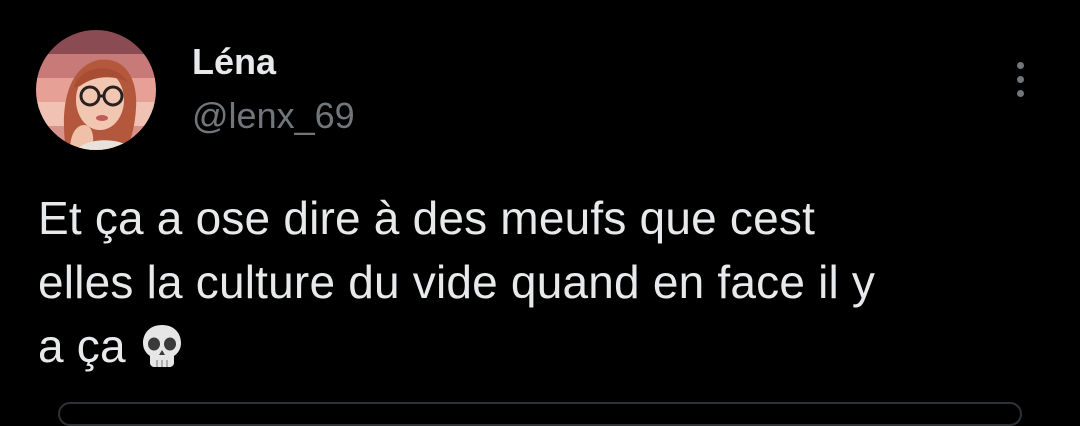  What do you see at coordinates (427, 218) in the screenshot?
I see `tweet-text-line: Et ça a ose dire à des meufs que cest` at bounding box center [427, 218].